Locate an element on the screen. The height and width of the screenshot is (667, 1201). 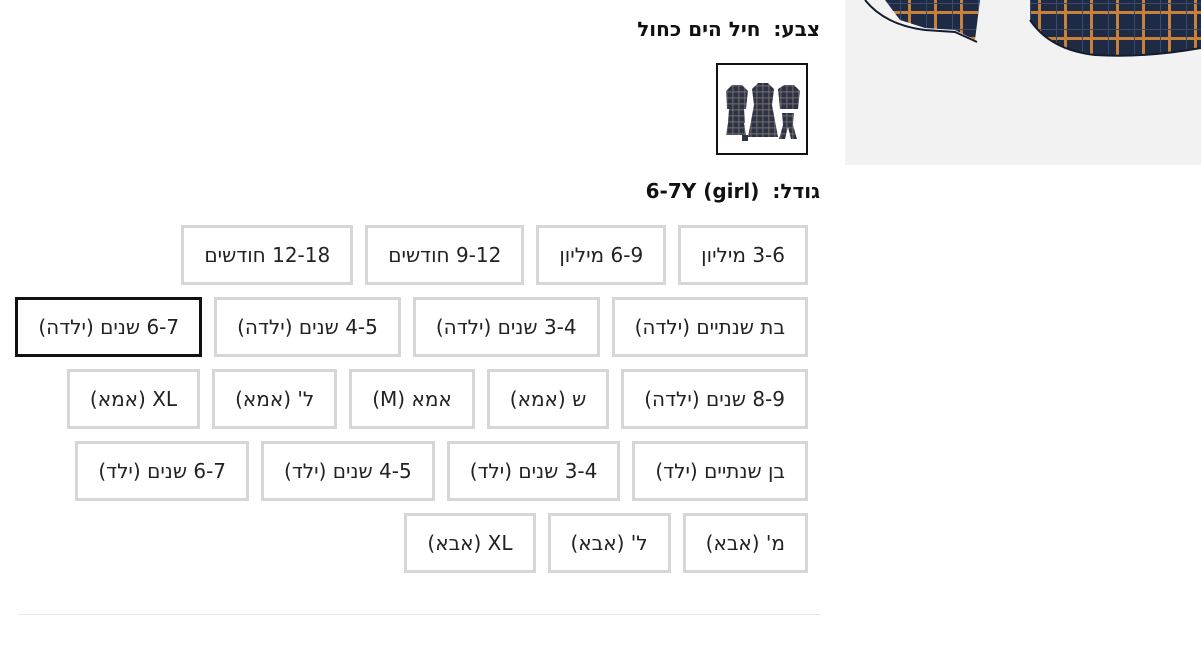
size-heading: גודל: 6-7Y (girl) is located at coordinates (733, 191).